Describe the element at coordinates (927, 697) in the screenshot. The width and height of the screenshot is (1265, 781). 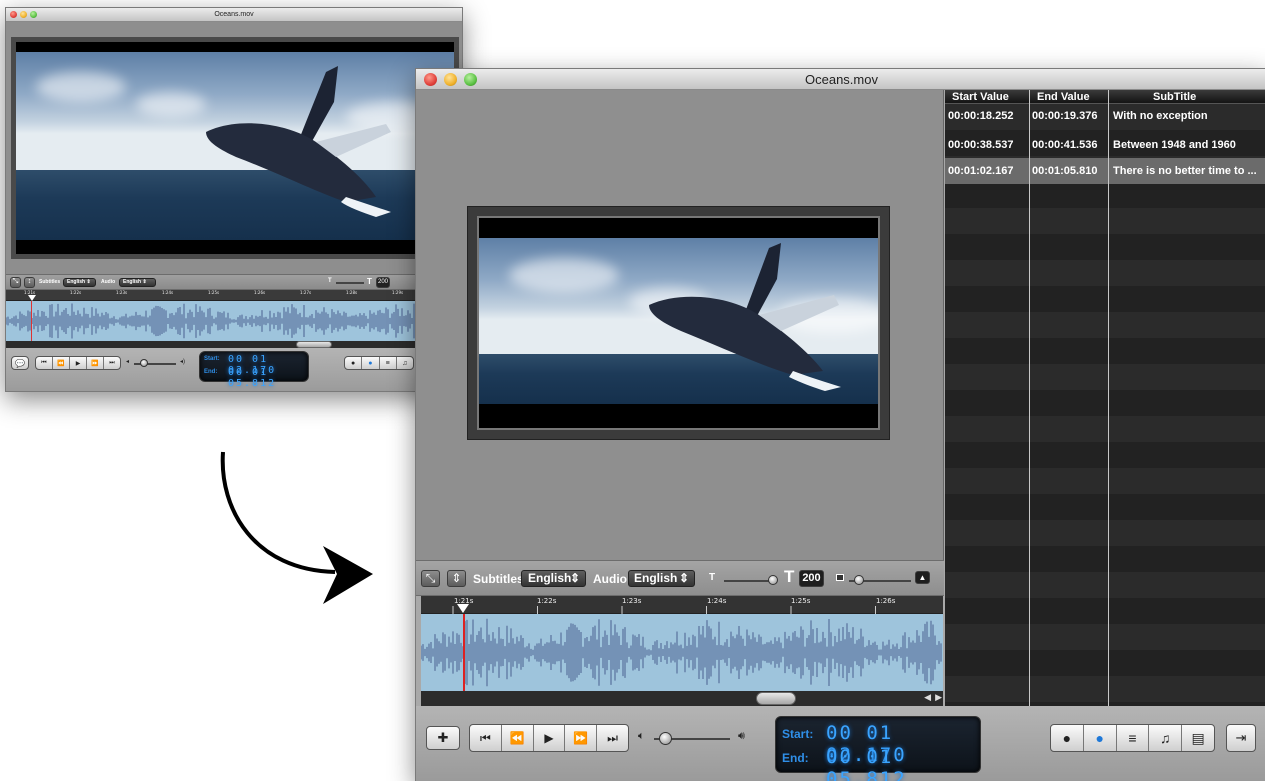
I see `scroll-left-arrow-icon: ◀` at that location.